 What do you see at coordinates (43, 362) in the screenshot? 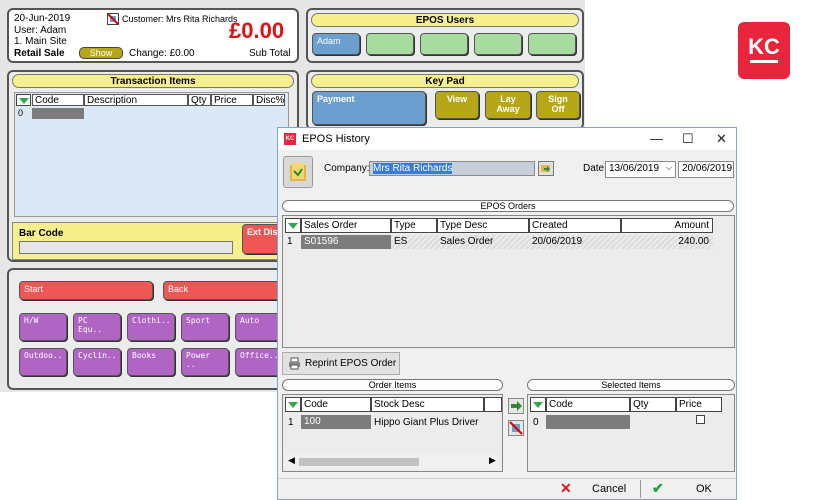
I see `category-outdoor: Outdoo..` at bounding box center [43, 362].